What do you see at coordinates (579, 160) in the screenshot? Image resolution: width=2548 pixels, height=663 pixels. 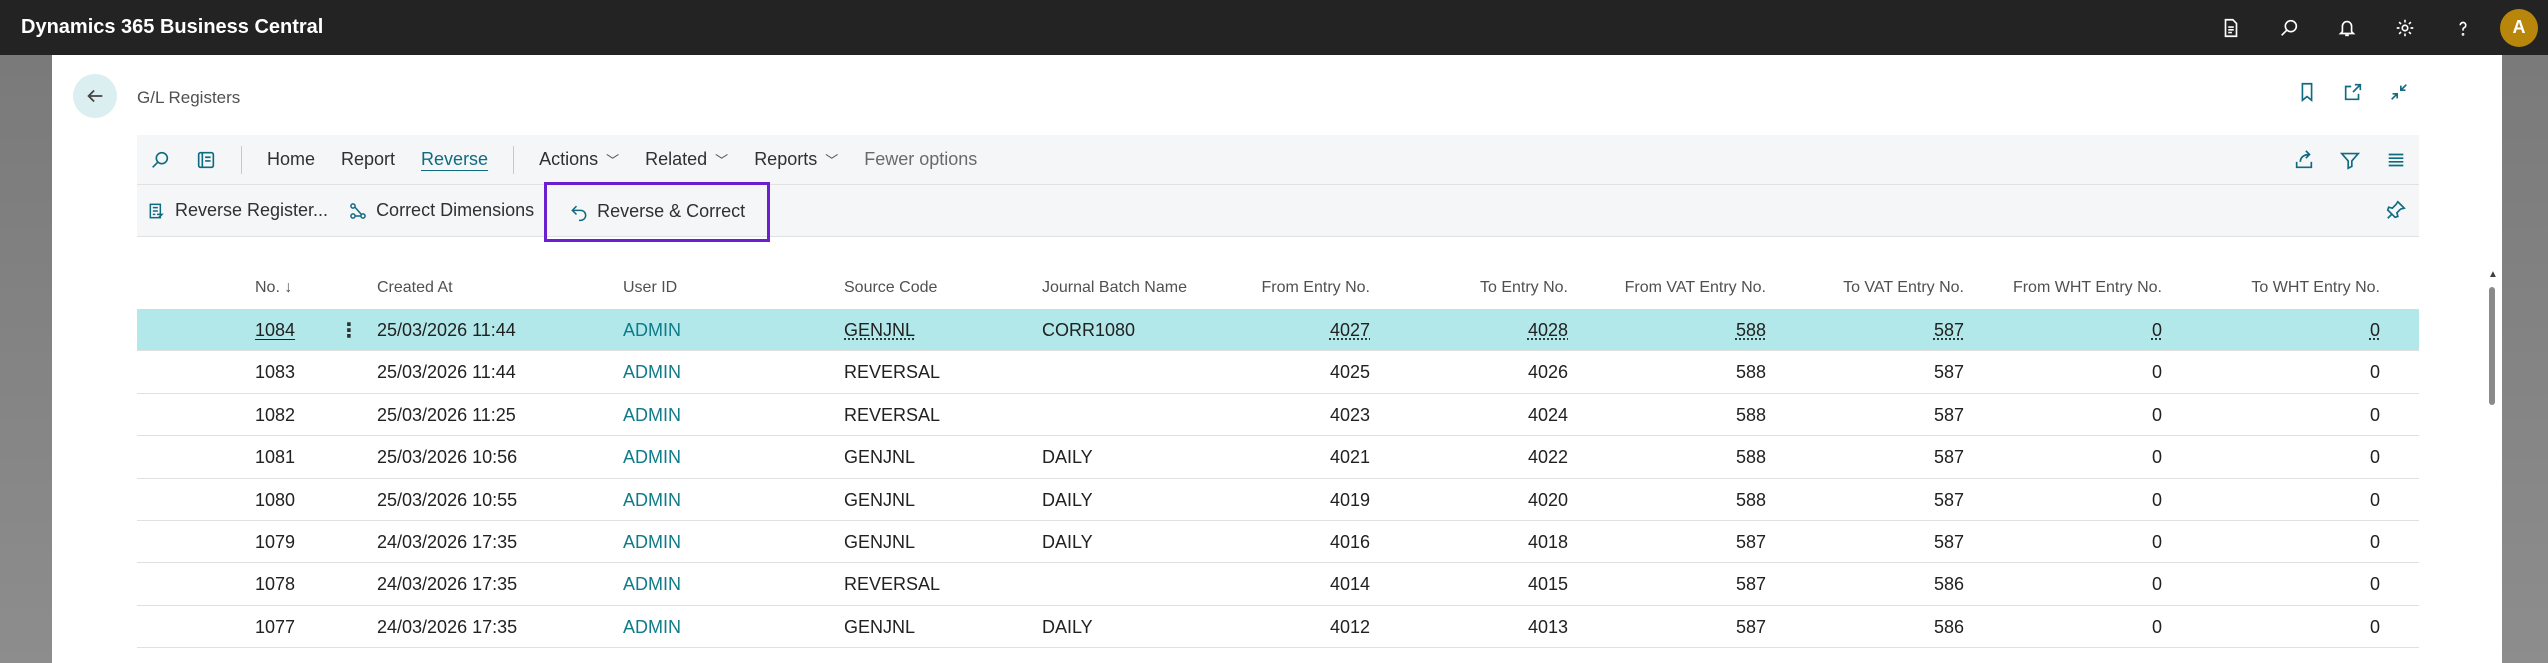 I see `menu-actions: Actions ﹀` at bounding box center [579, 160].